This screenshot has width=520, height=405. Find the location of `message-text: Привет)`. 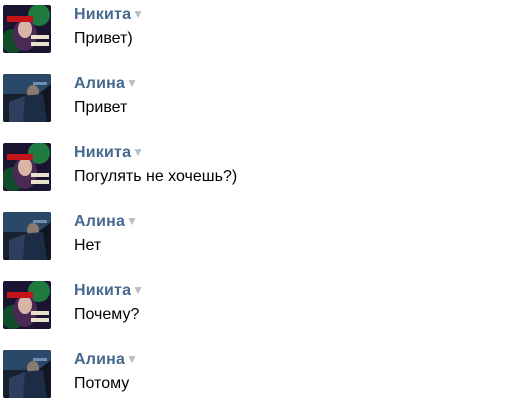

message-text: Привет) is located at coordinates (103, 38).